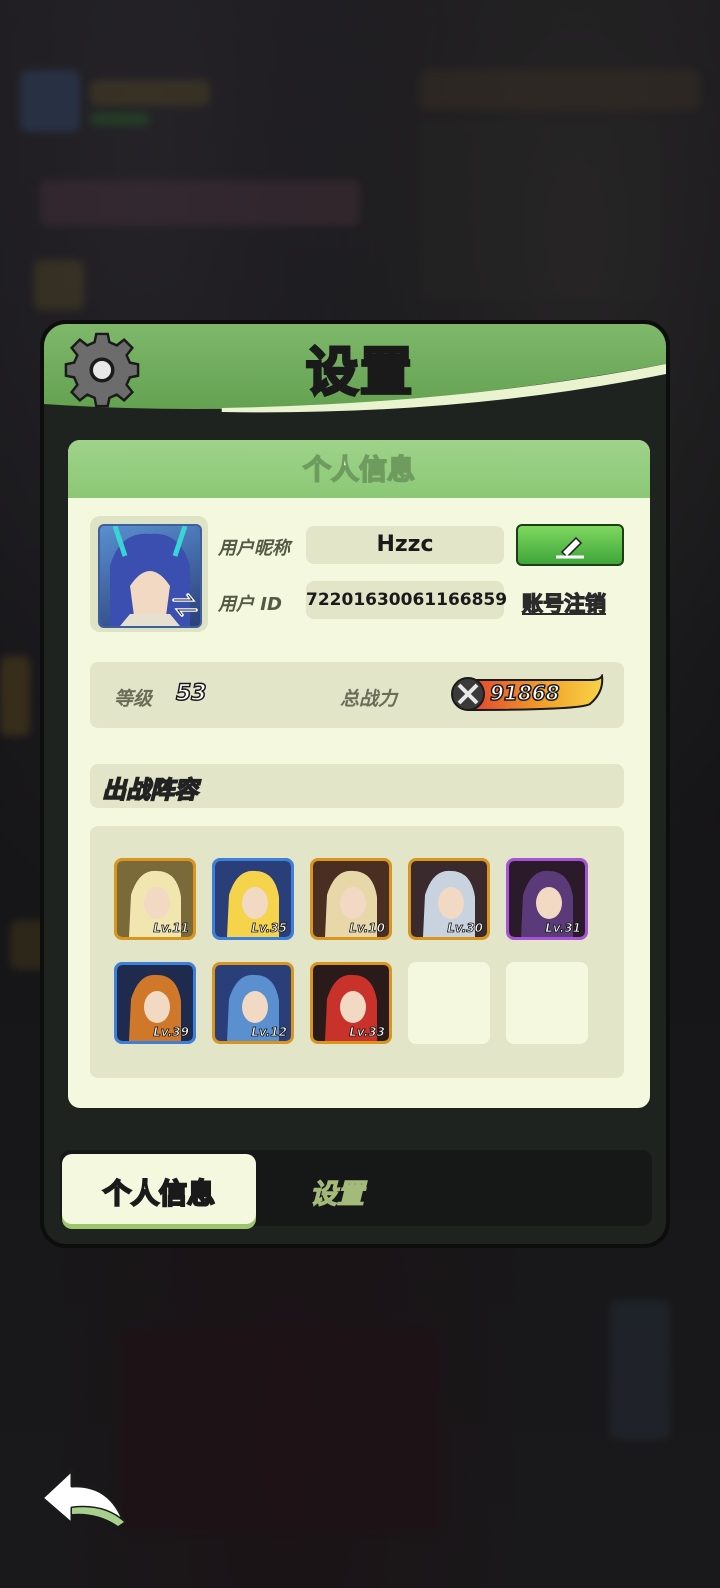  I want to click on hero-level: Lv.12, so click(269, 1032).